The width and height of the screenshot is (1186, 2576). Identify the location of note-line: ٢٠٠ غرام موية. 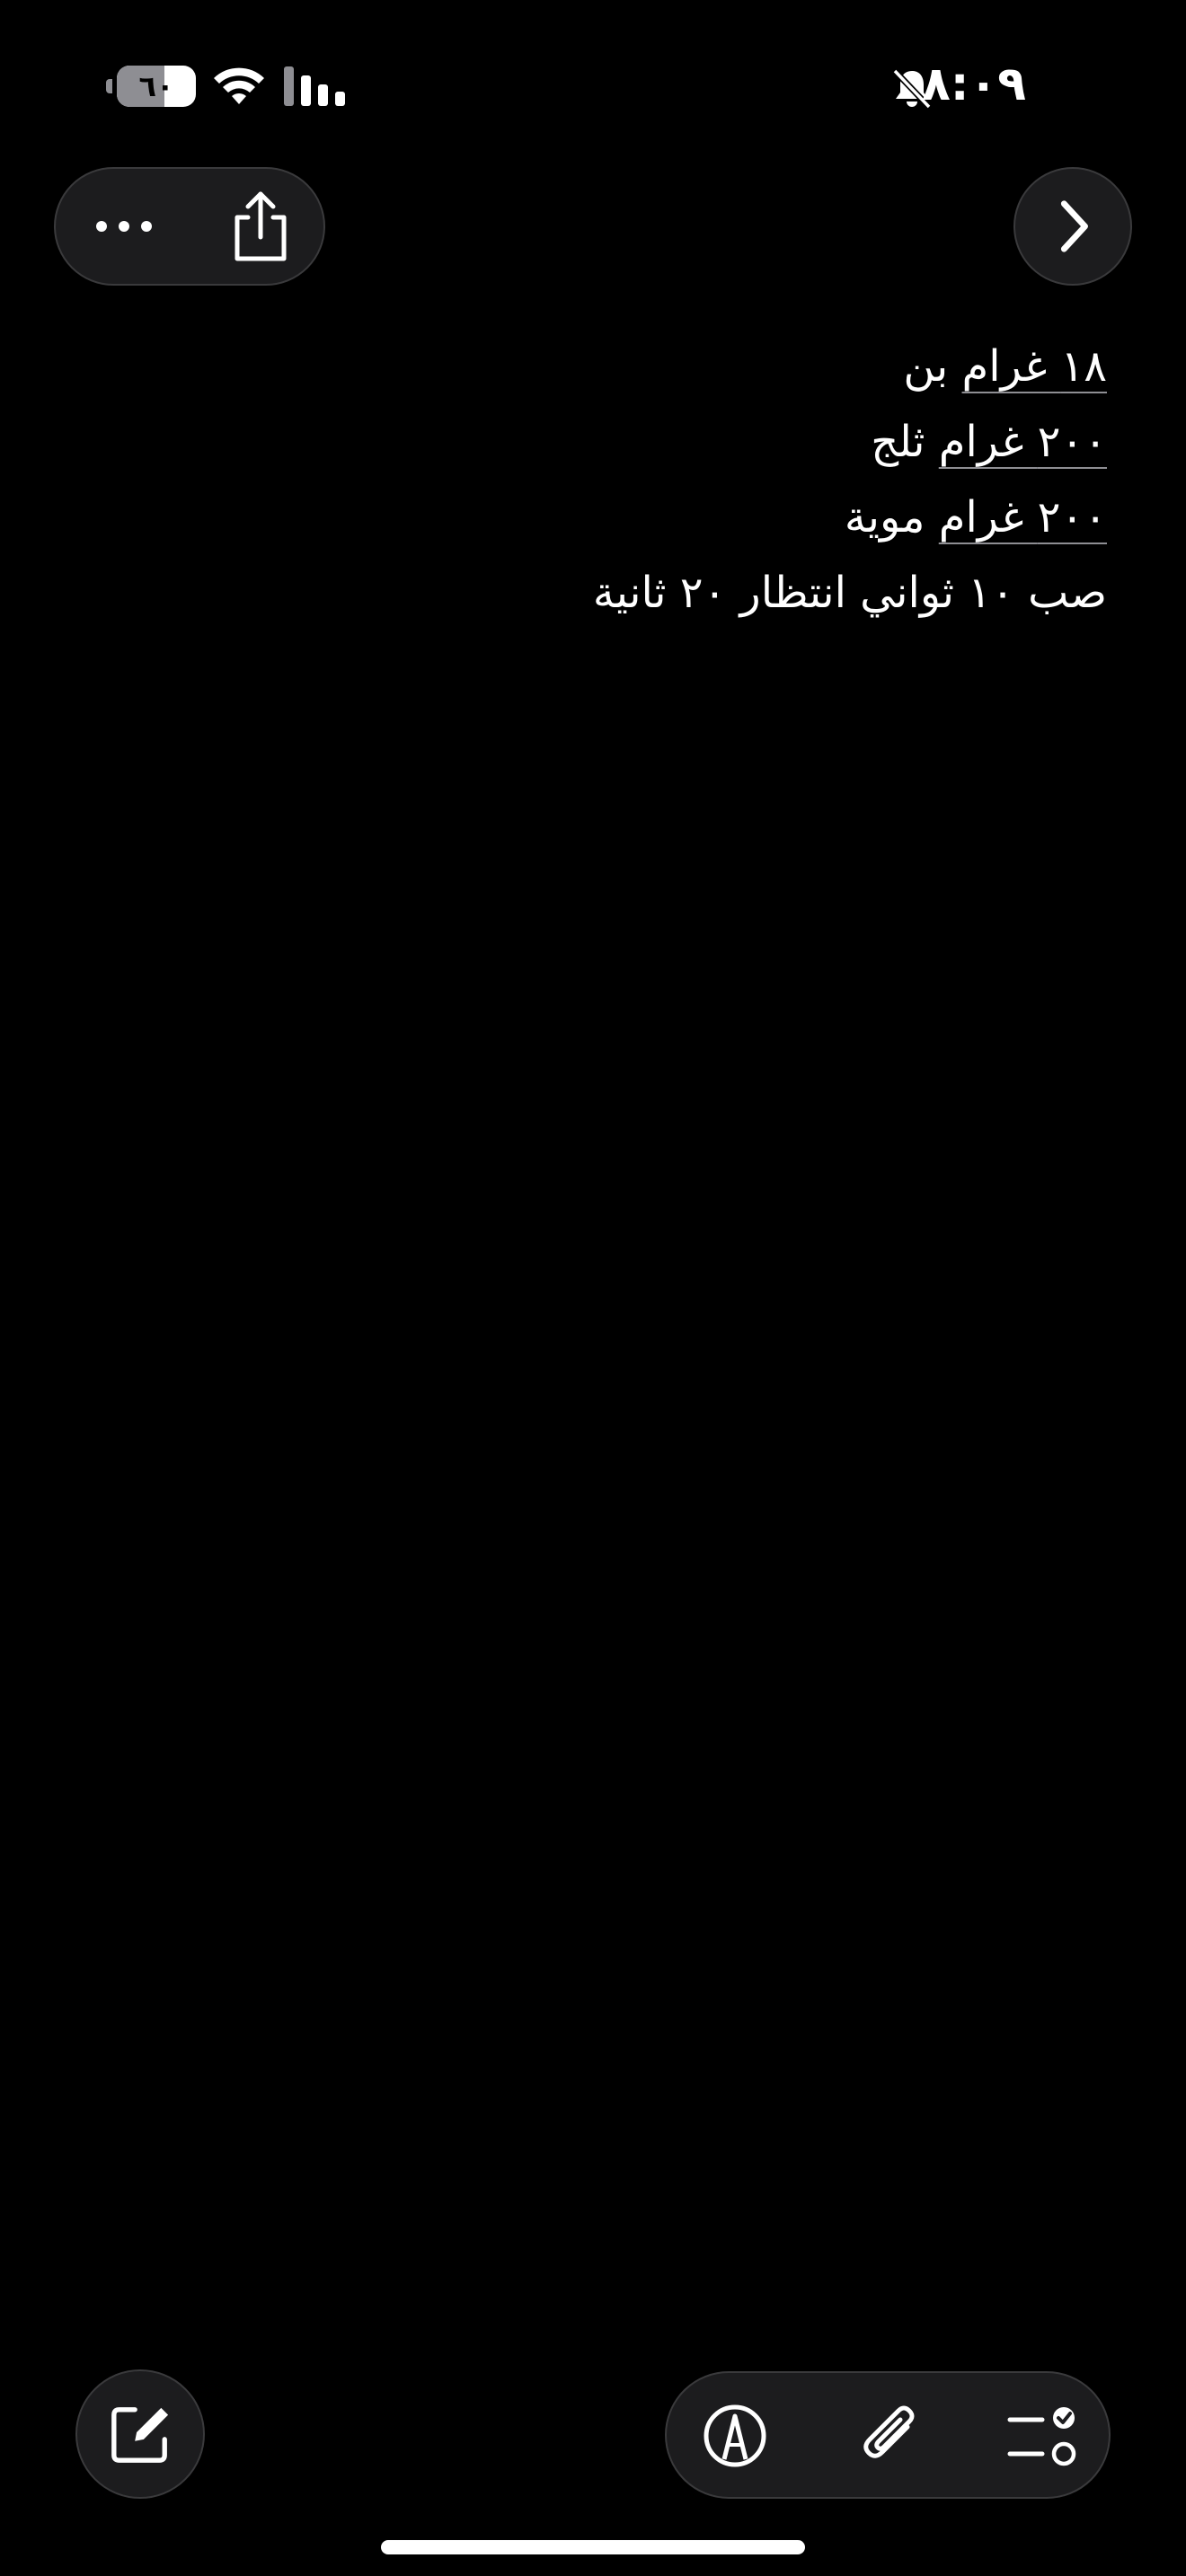
(613, 517).